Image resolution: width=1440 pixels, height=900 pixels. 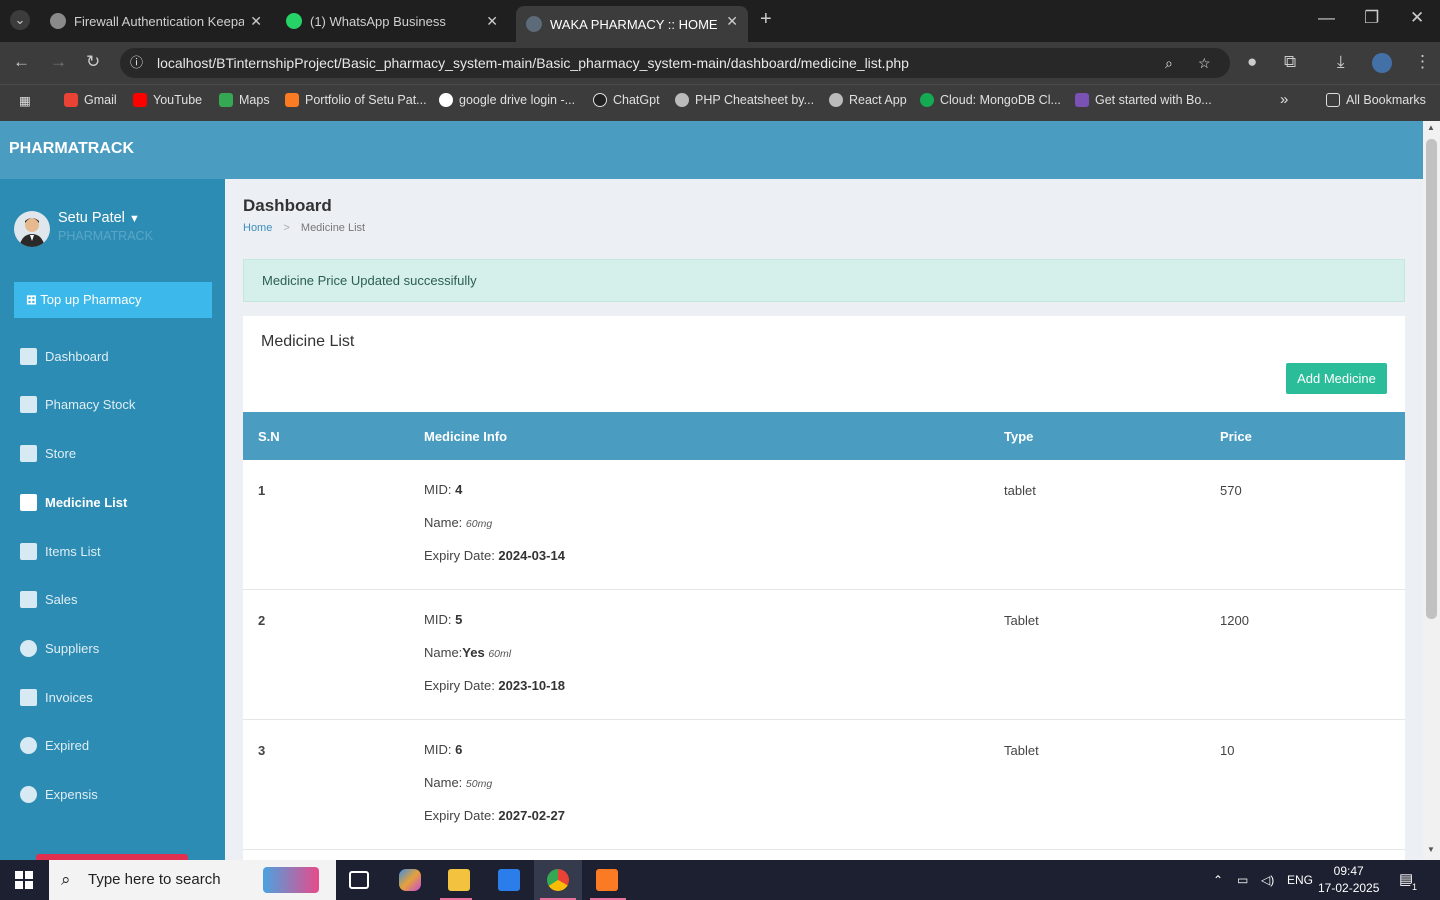 I want to click on column-header-info: Medicine Info, so click(x=466, y=436).